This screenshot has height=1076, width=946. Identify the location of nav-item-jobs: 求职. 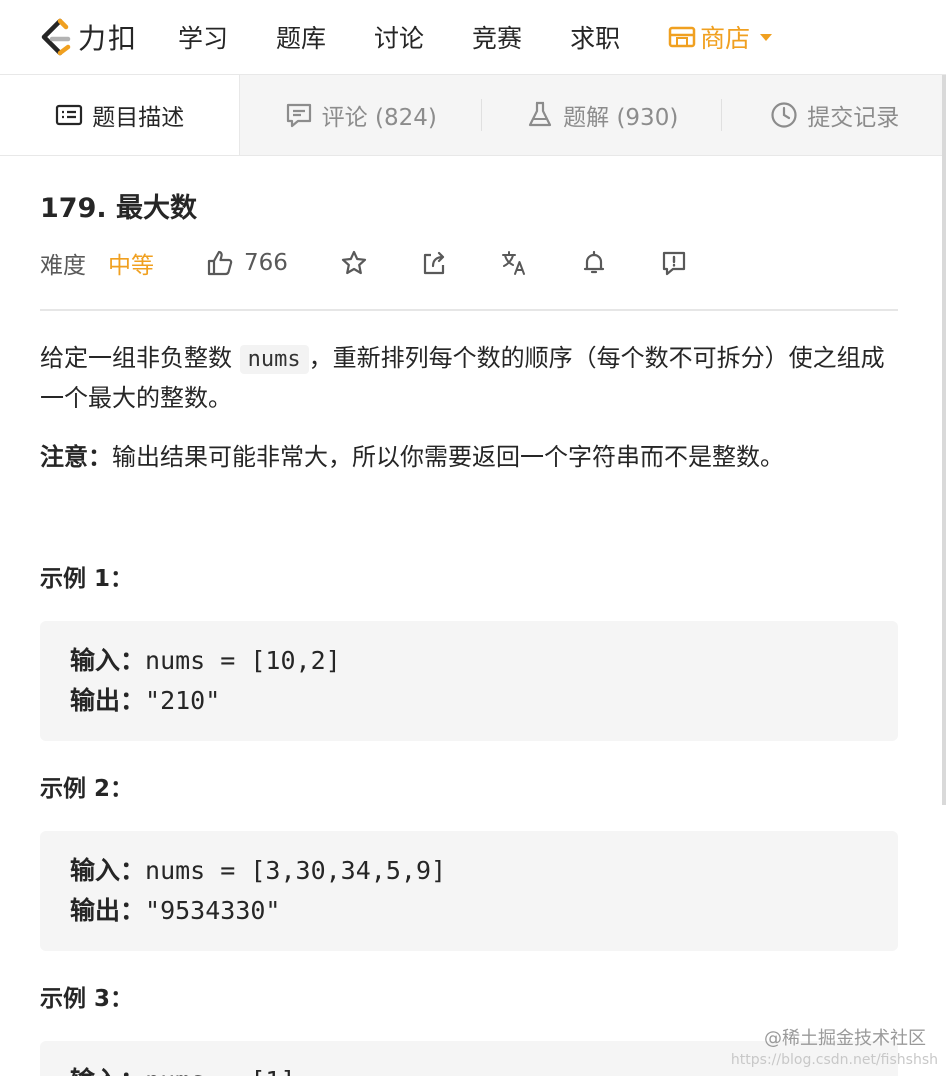
(595, 37).